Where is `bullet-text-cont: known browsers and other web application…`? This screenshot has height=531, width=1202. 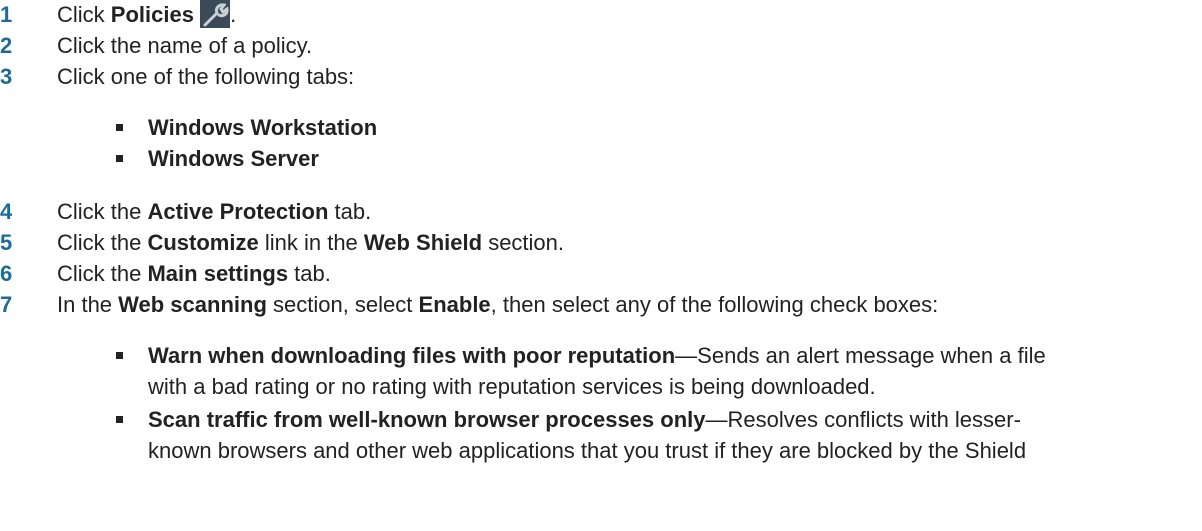 bullet-text-cont: known browsers and other web application… is located at coordinates (587, 450).